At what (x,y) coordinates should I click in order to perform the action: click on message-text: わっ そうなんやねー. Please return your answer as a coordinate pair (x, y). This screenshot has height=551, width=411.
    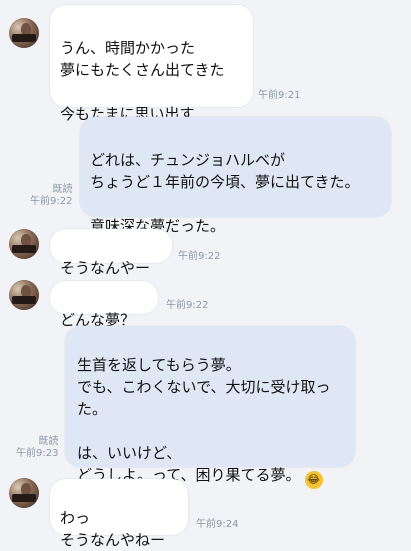
    Looking at the image, I should click on (113, 529).